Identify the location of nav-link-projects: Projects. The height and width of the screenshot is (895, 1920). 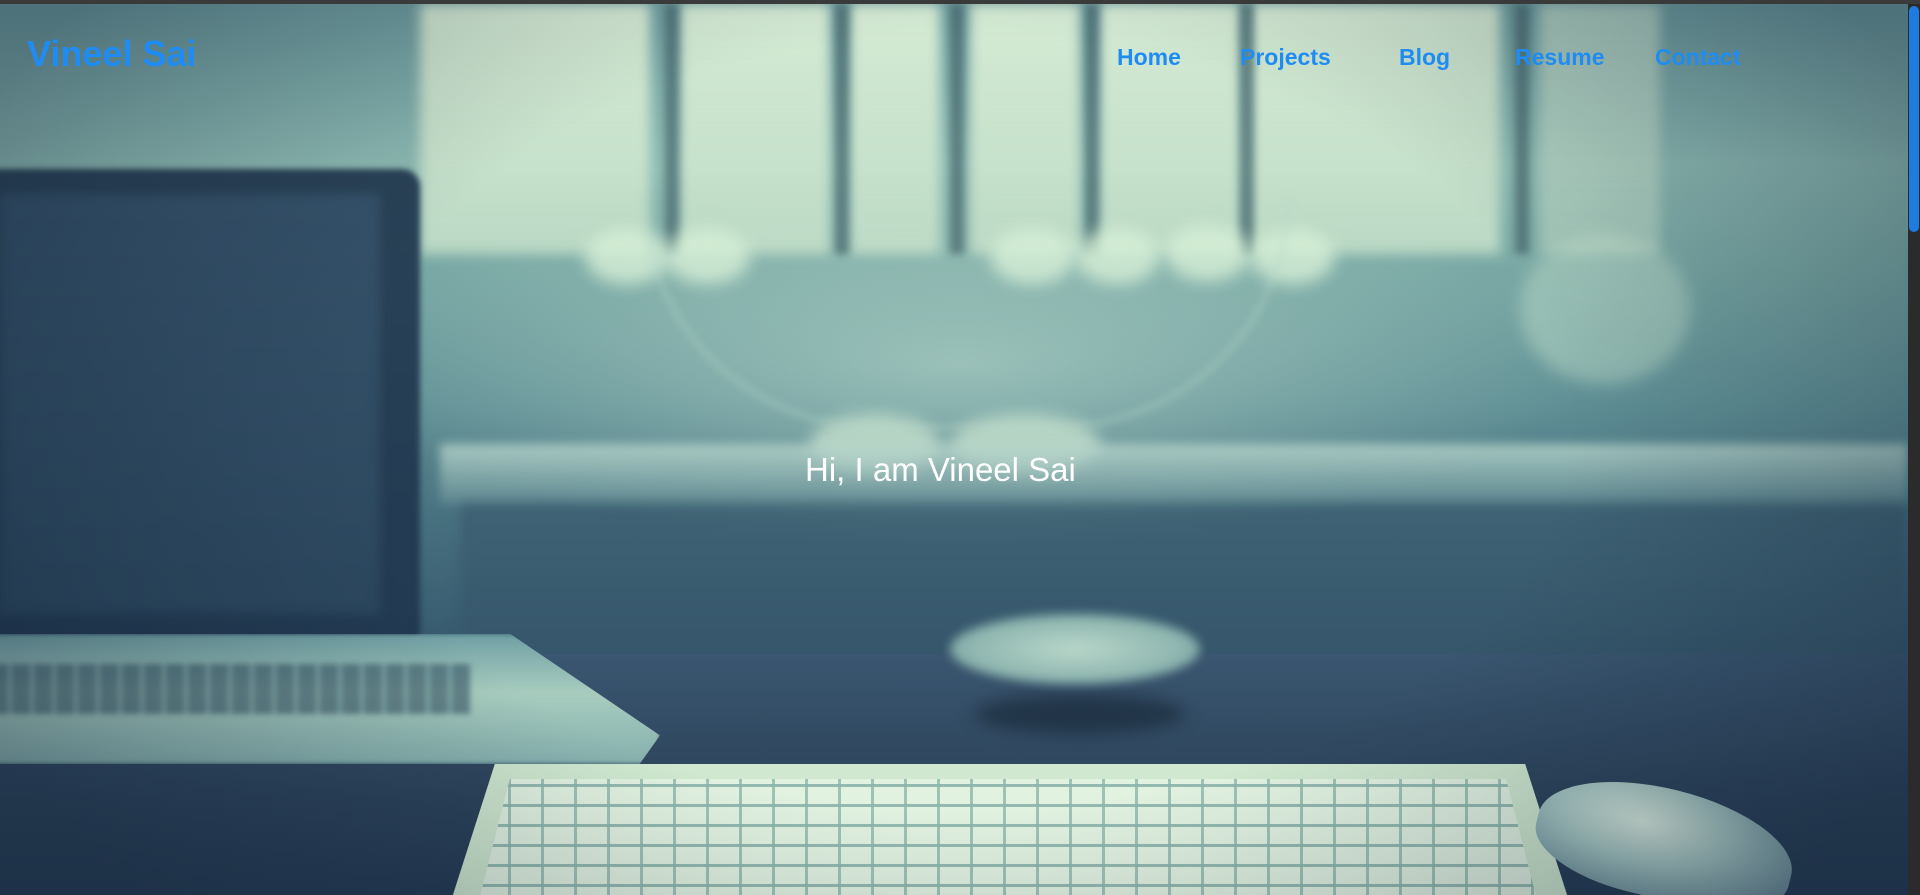
(1285, 57).